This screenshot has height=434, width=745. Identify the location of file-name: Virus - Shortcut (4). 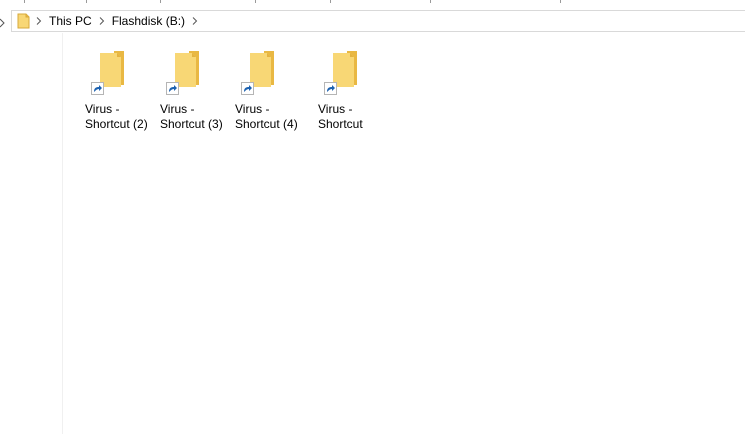
(266, 116).